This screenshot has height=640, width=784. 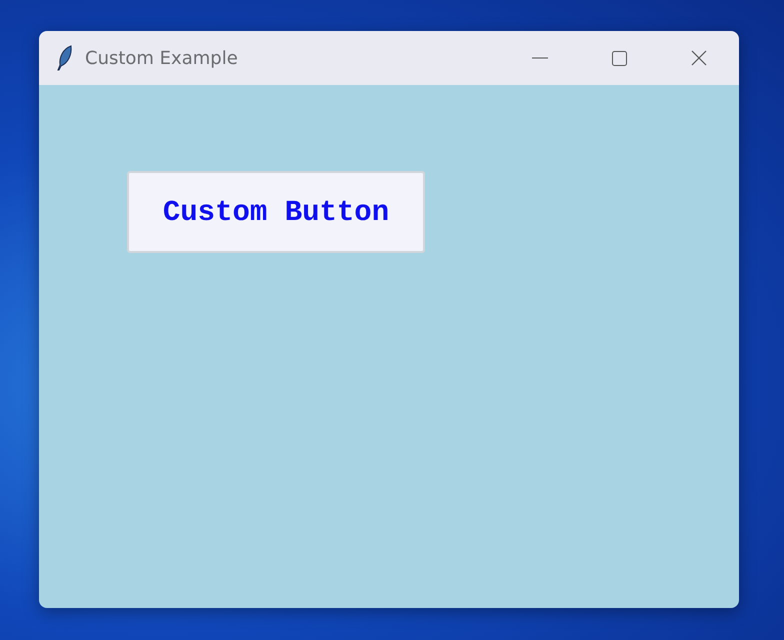 I want to click on minimize-icon, so click(x=540, y=58).